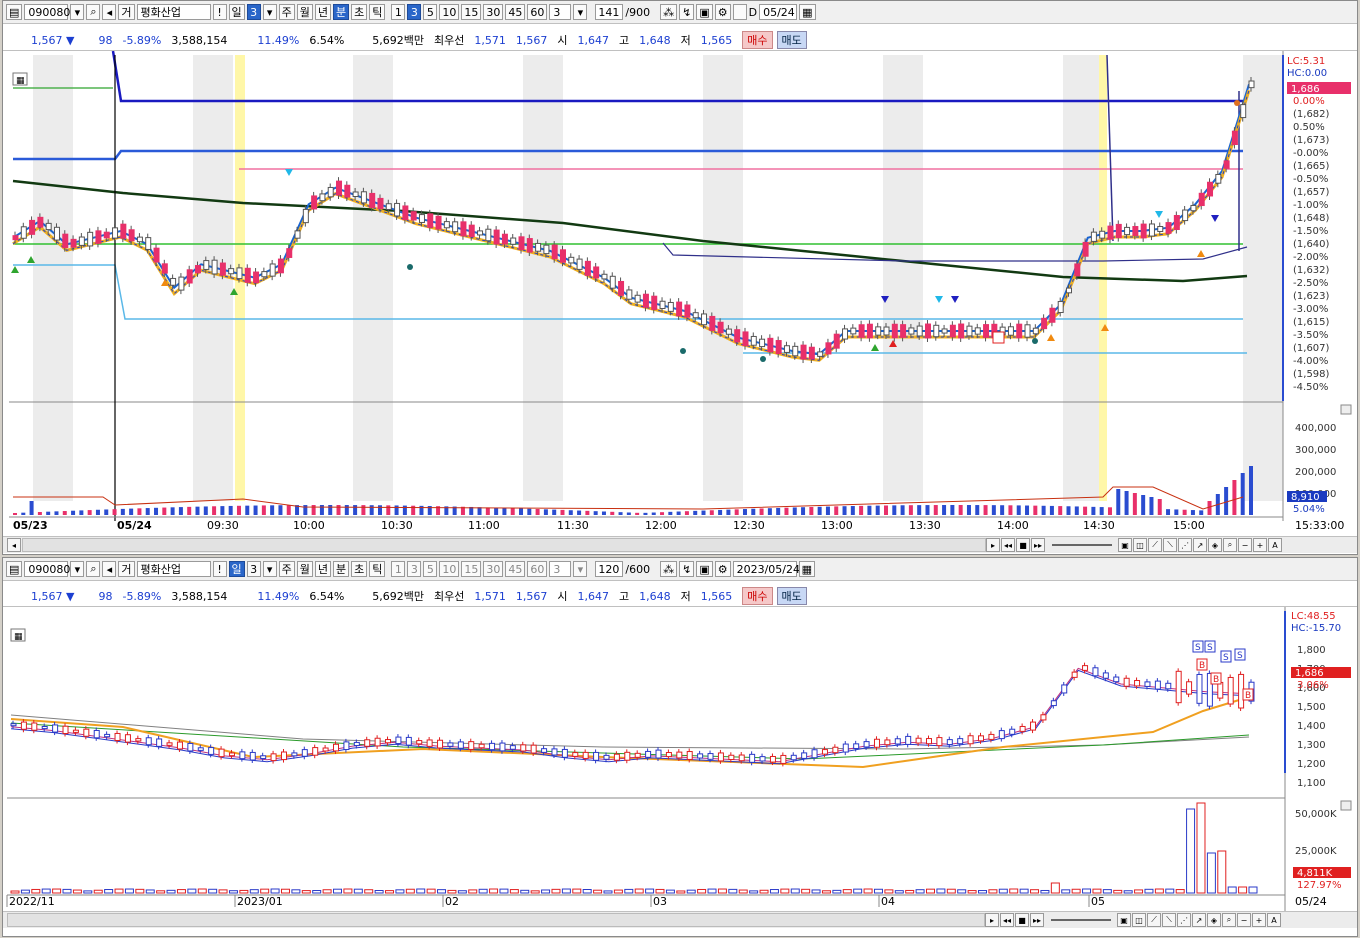 This screenshot has height=938, width=1360. I want to click on buy-button: 매수, so click(757, 596).